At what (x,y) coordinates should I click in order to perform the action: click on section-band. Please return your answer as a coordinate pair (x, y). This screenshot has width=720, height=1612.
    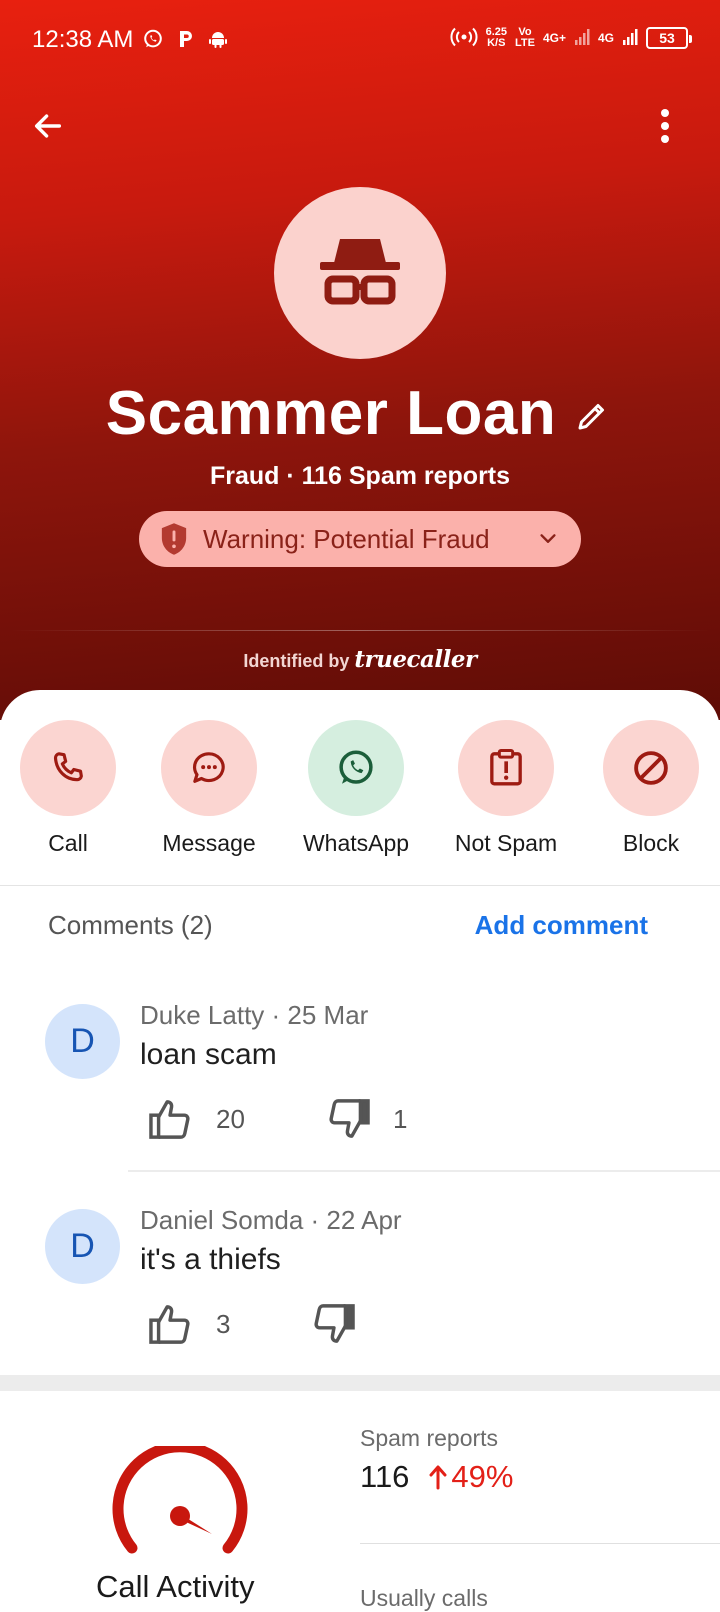
    Looking at the image, I should click on (360, 1383).